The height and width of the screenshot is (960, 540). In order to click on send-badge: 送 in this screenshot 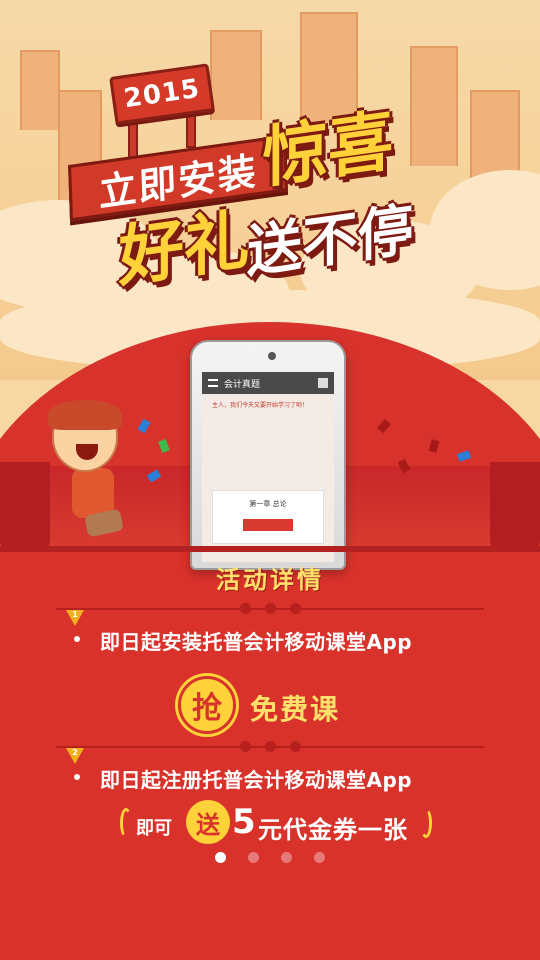, I will do `click(208, 822)`.